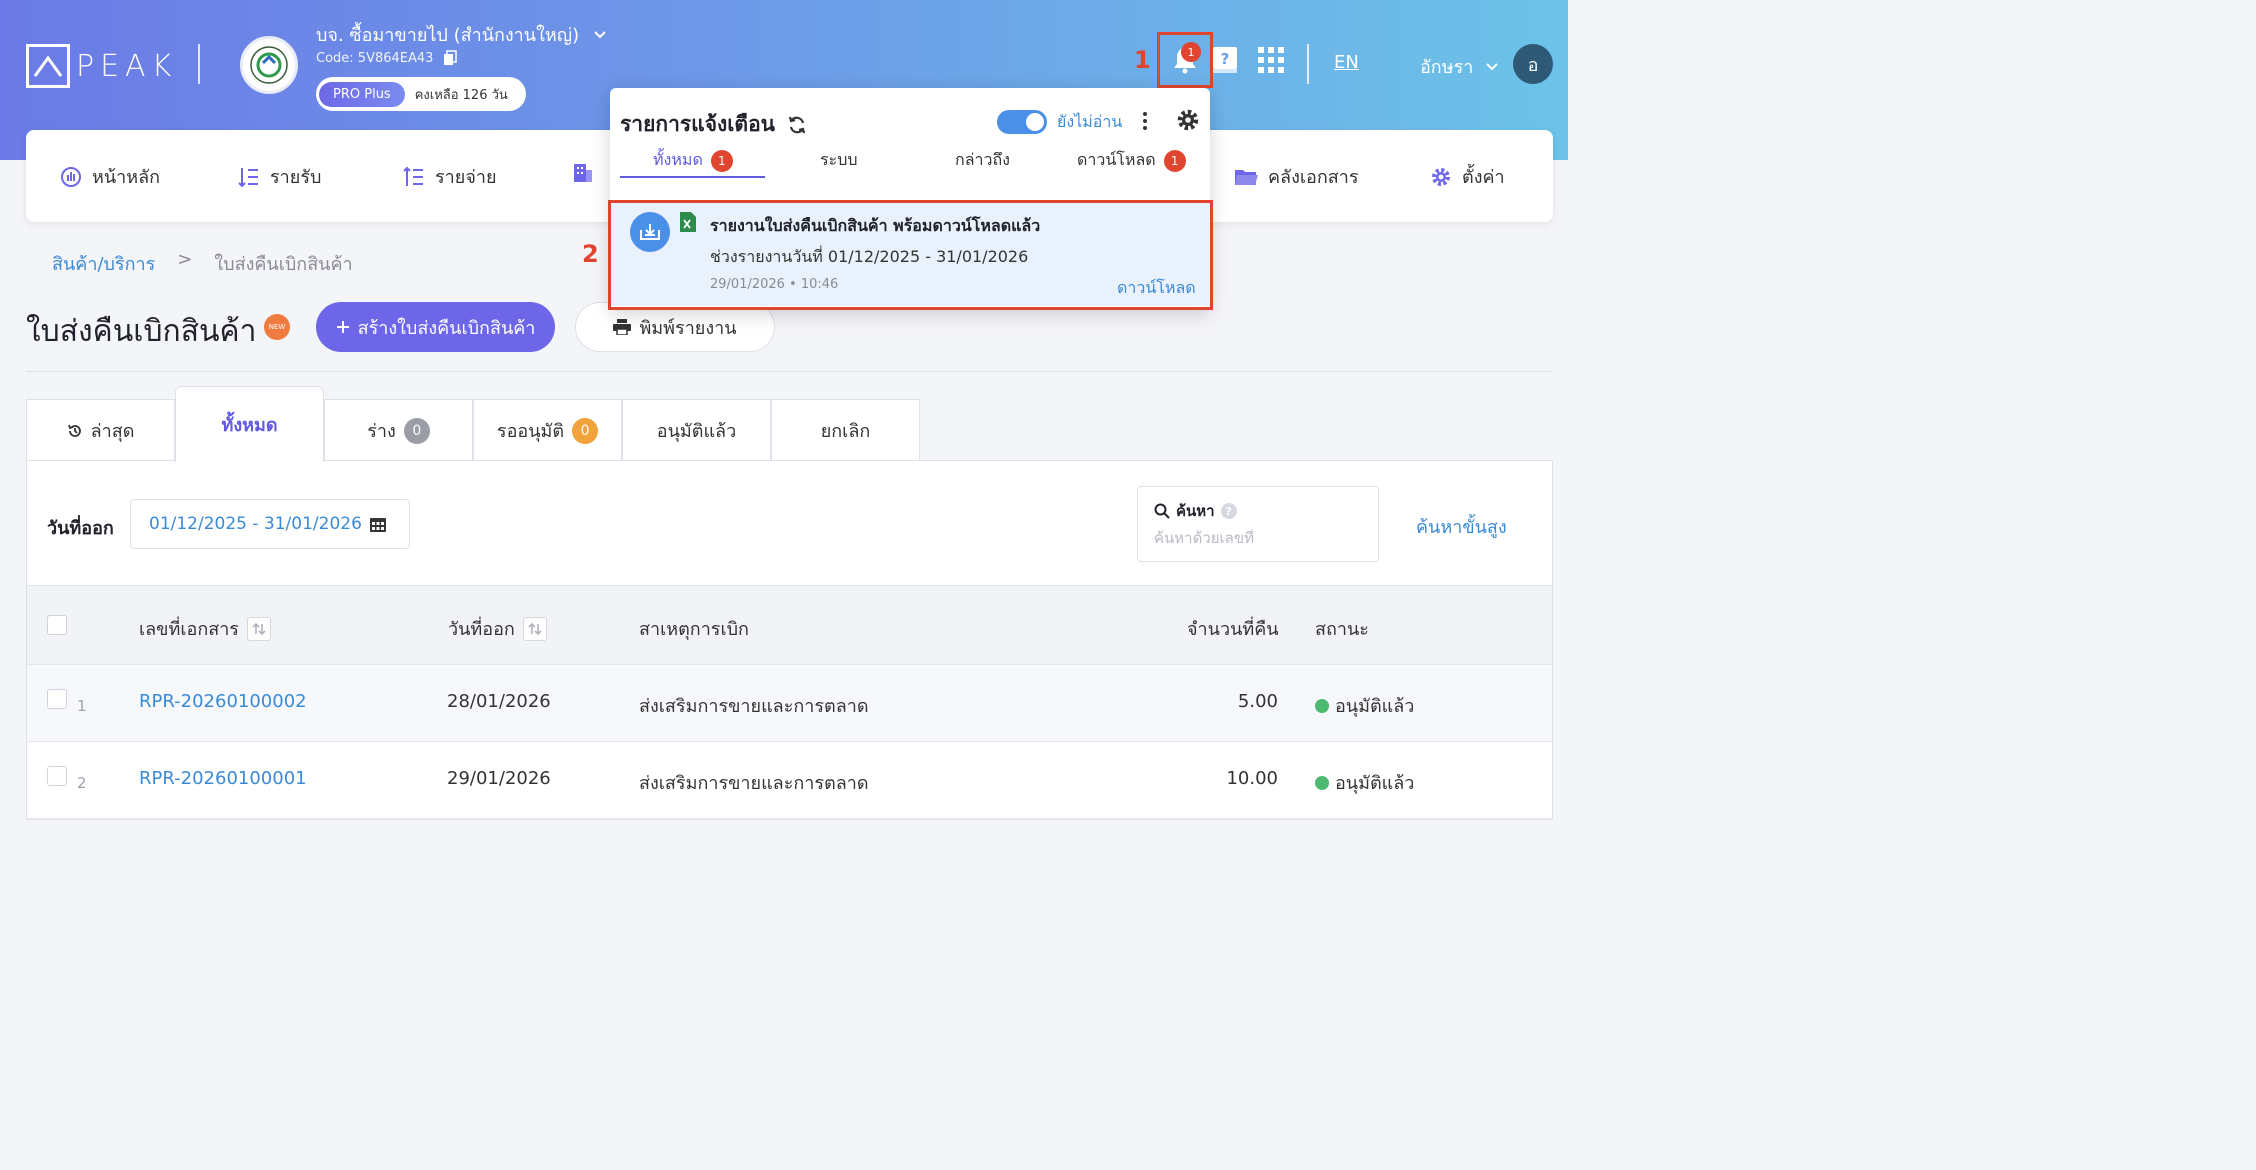 This screenshot has width=2256, height=1170. I want to click on notification-title: รายการแจ้งเตือน, so click(698, 124).